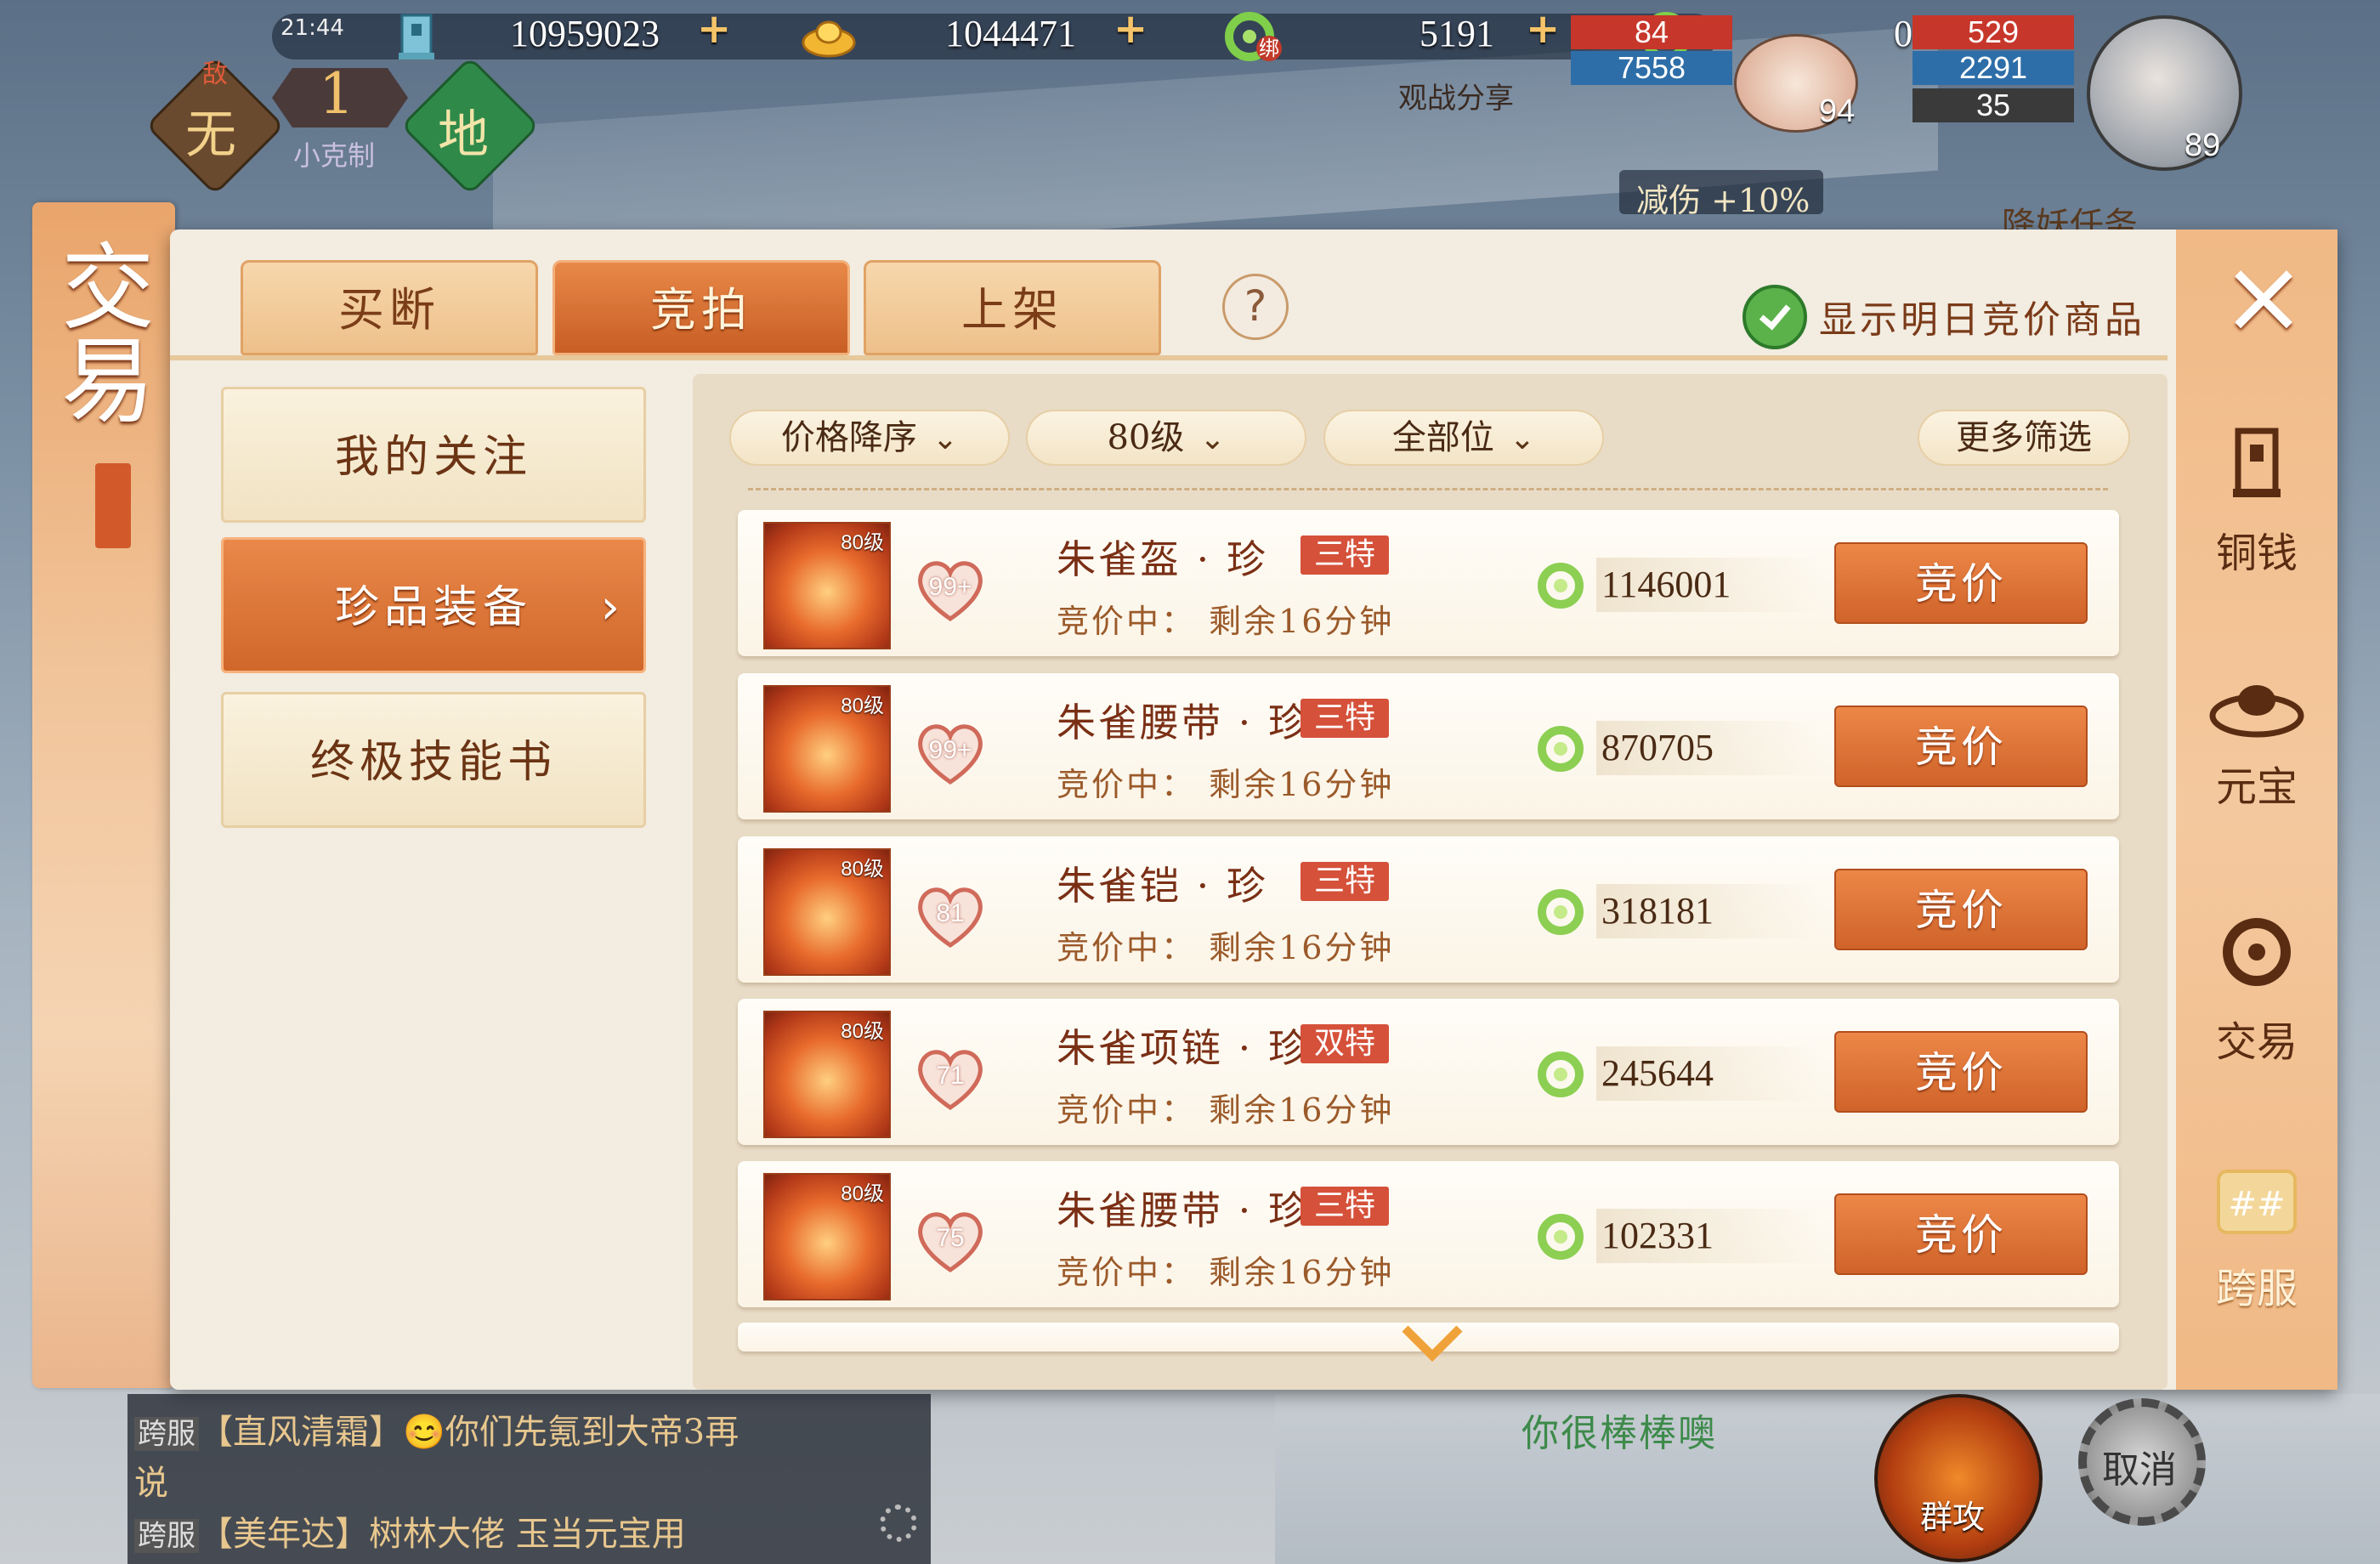 This screenshot has width=2380, height=1564. I want to click on wifi-icon, so click(304, 28).